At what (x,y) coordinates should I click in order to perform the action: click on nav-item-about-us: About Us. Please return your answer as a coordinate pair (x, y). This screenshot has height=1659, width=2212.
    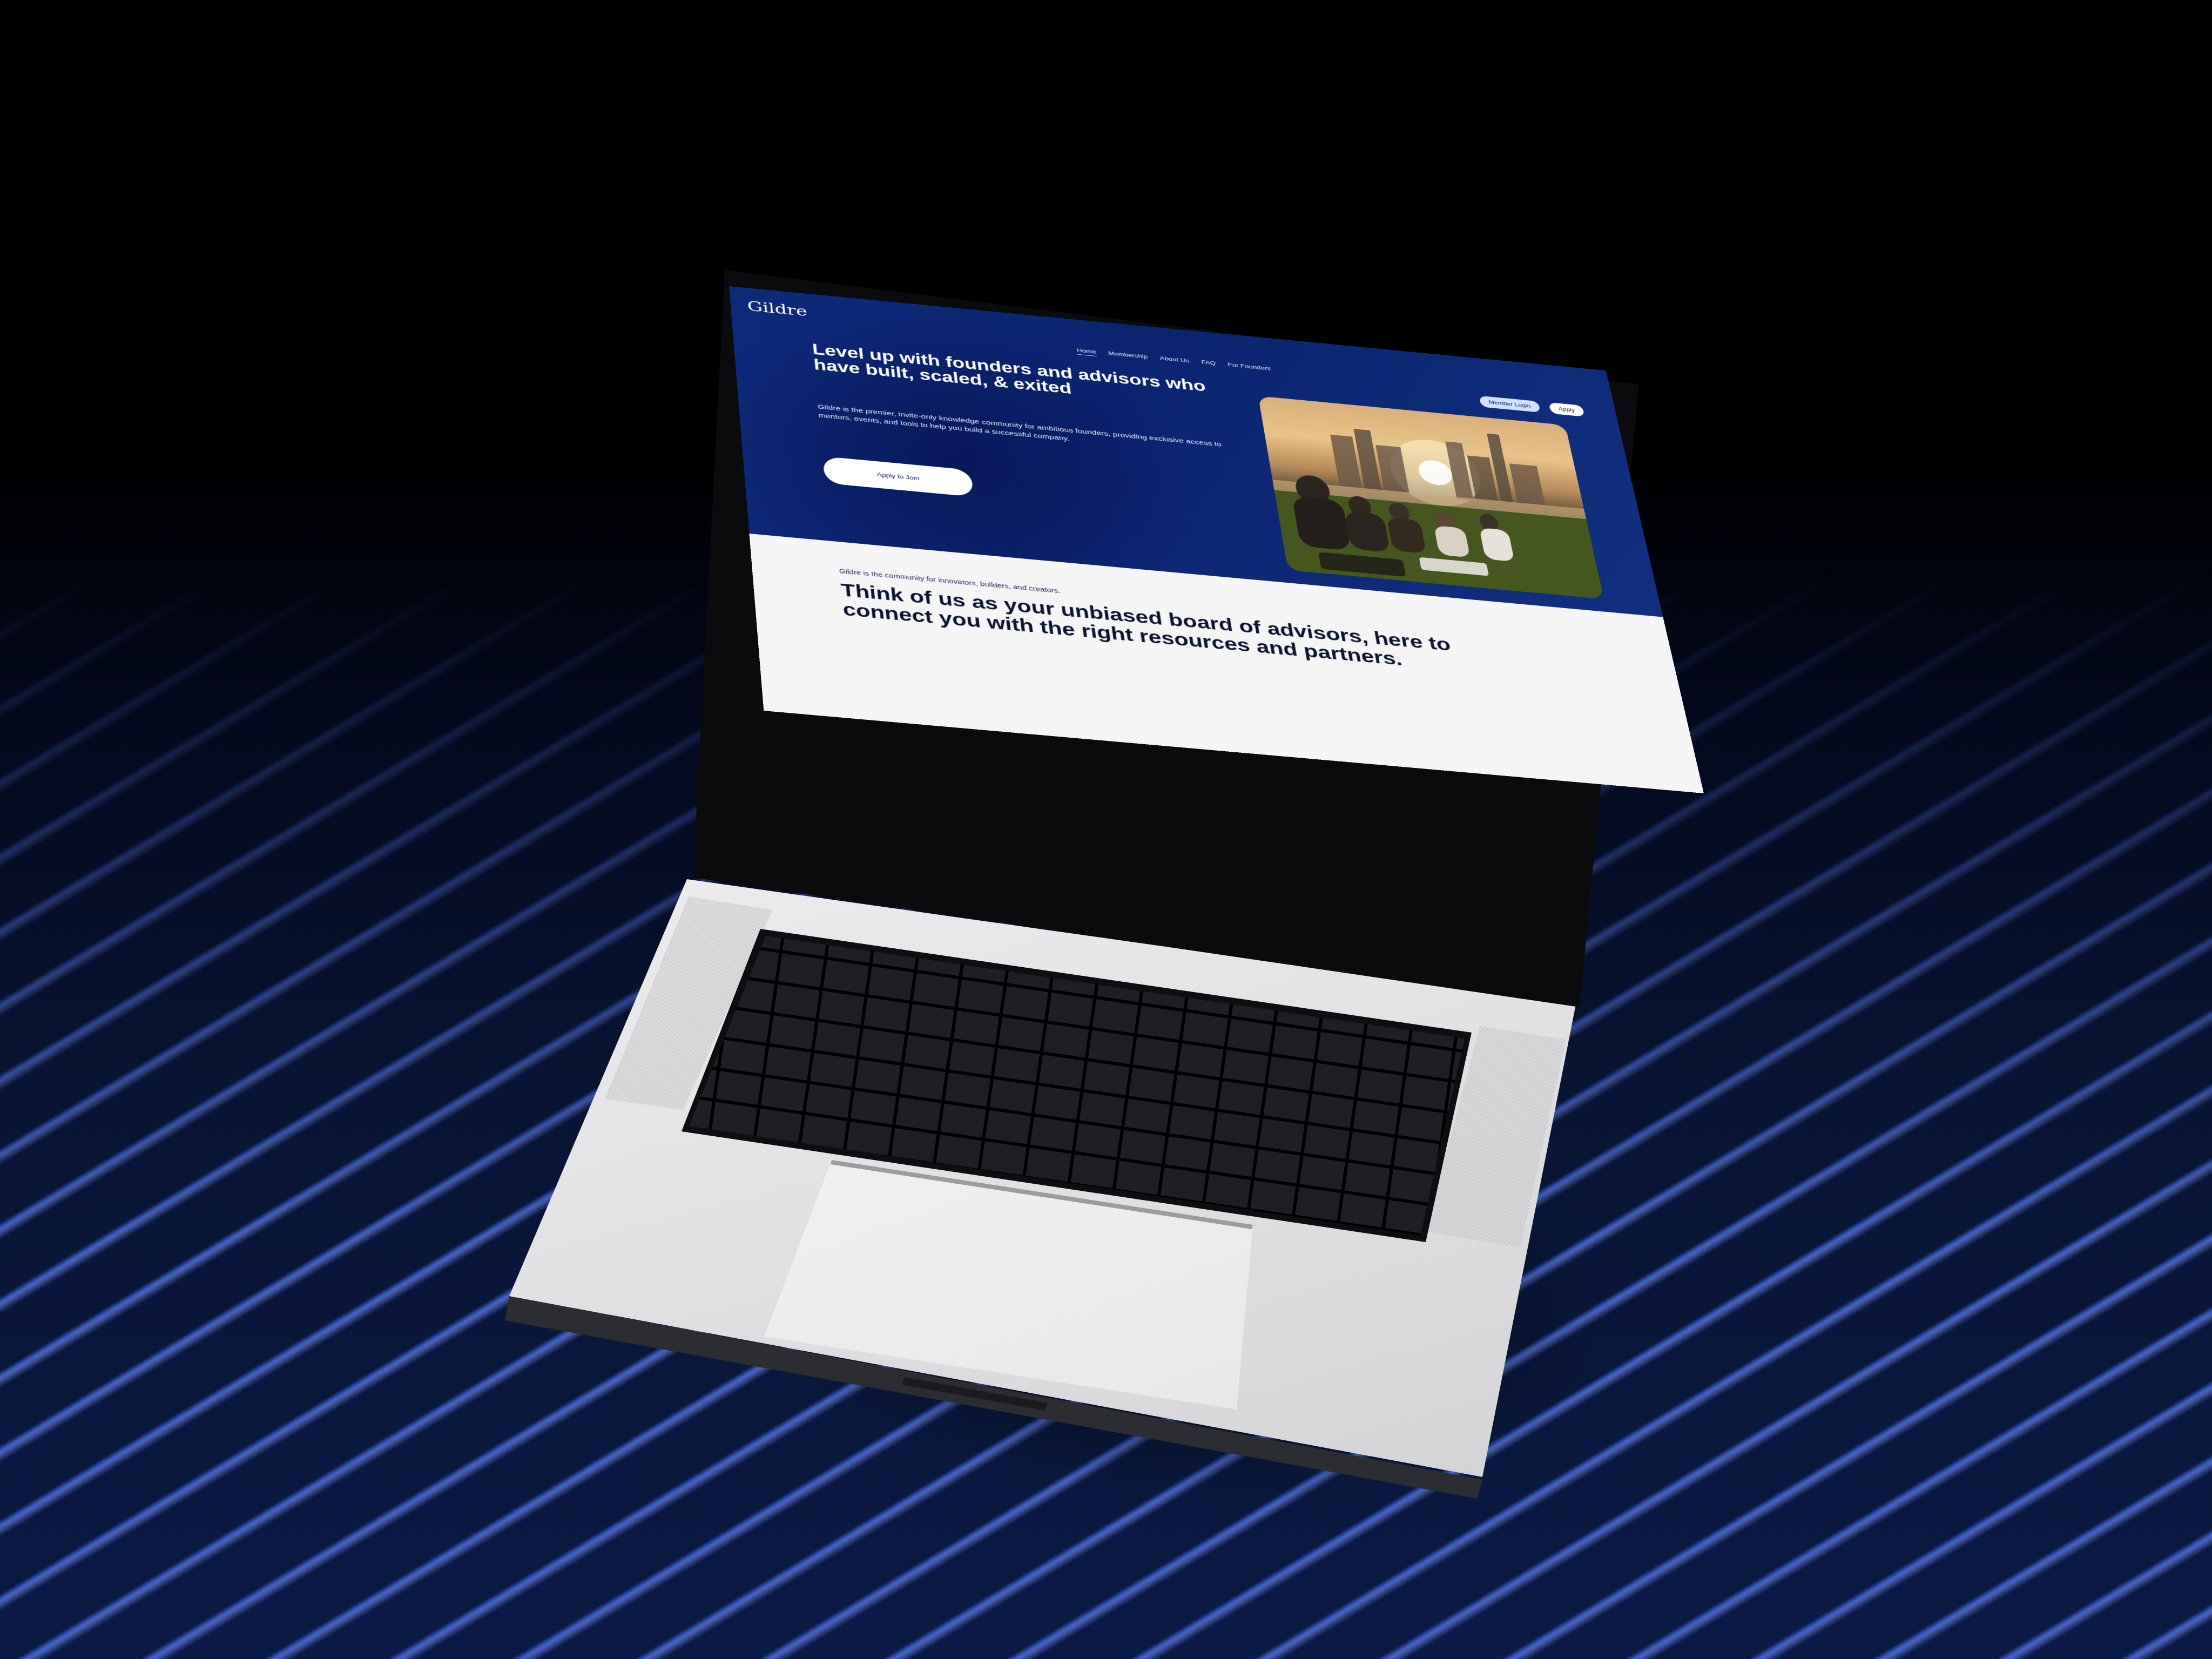
    Looking at the image, I should click on (1174, 360).